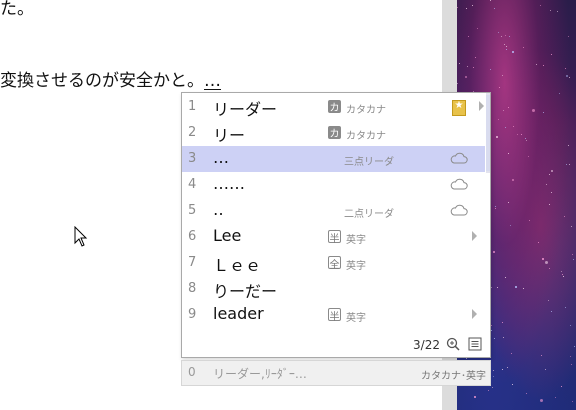 This screenshot has height=410, width=576. Describe the element at coordinates (336, 345) in the screenshot. I see `candidate-footer: 3/22` at that location.